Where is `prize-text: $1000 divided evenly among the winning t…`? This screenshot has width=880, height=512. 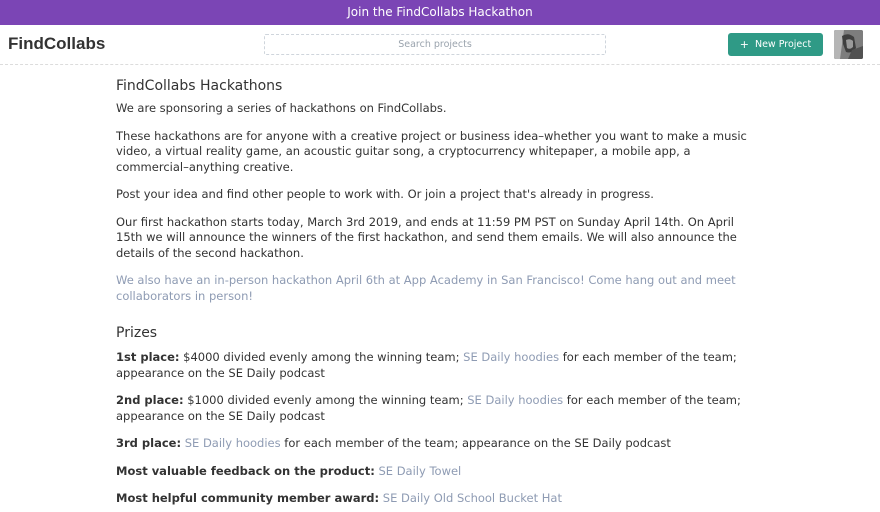
prize-text: $1000 divided evenly among the winning t… is located at coordinates (325, 400).